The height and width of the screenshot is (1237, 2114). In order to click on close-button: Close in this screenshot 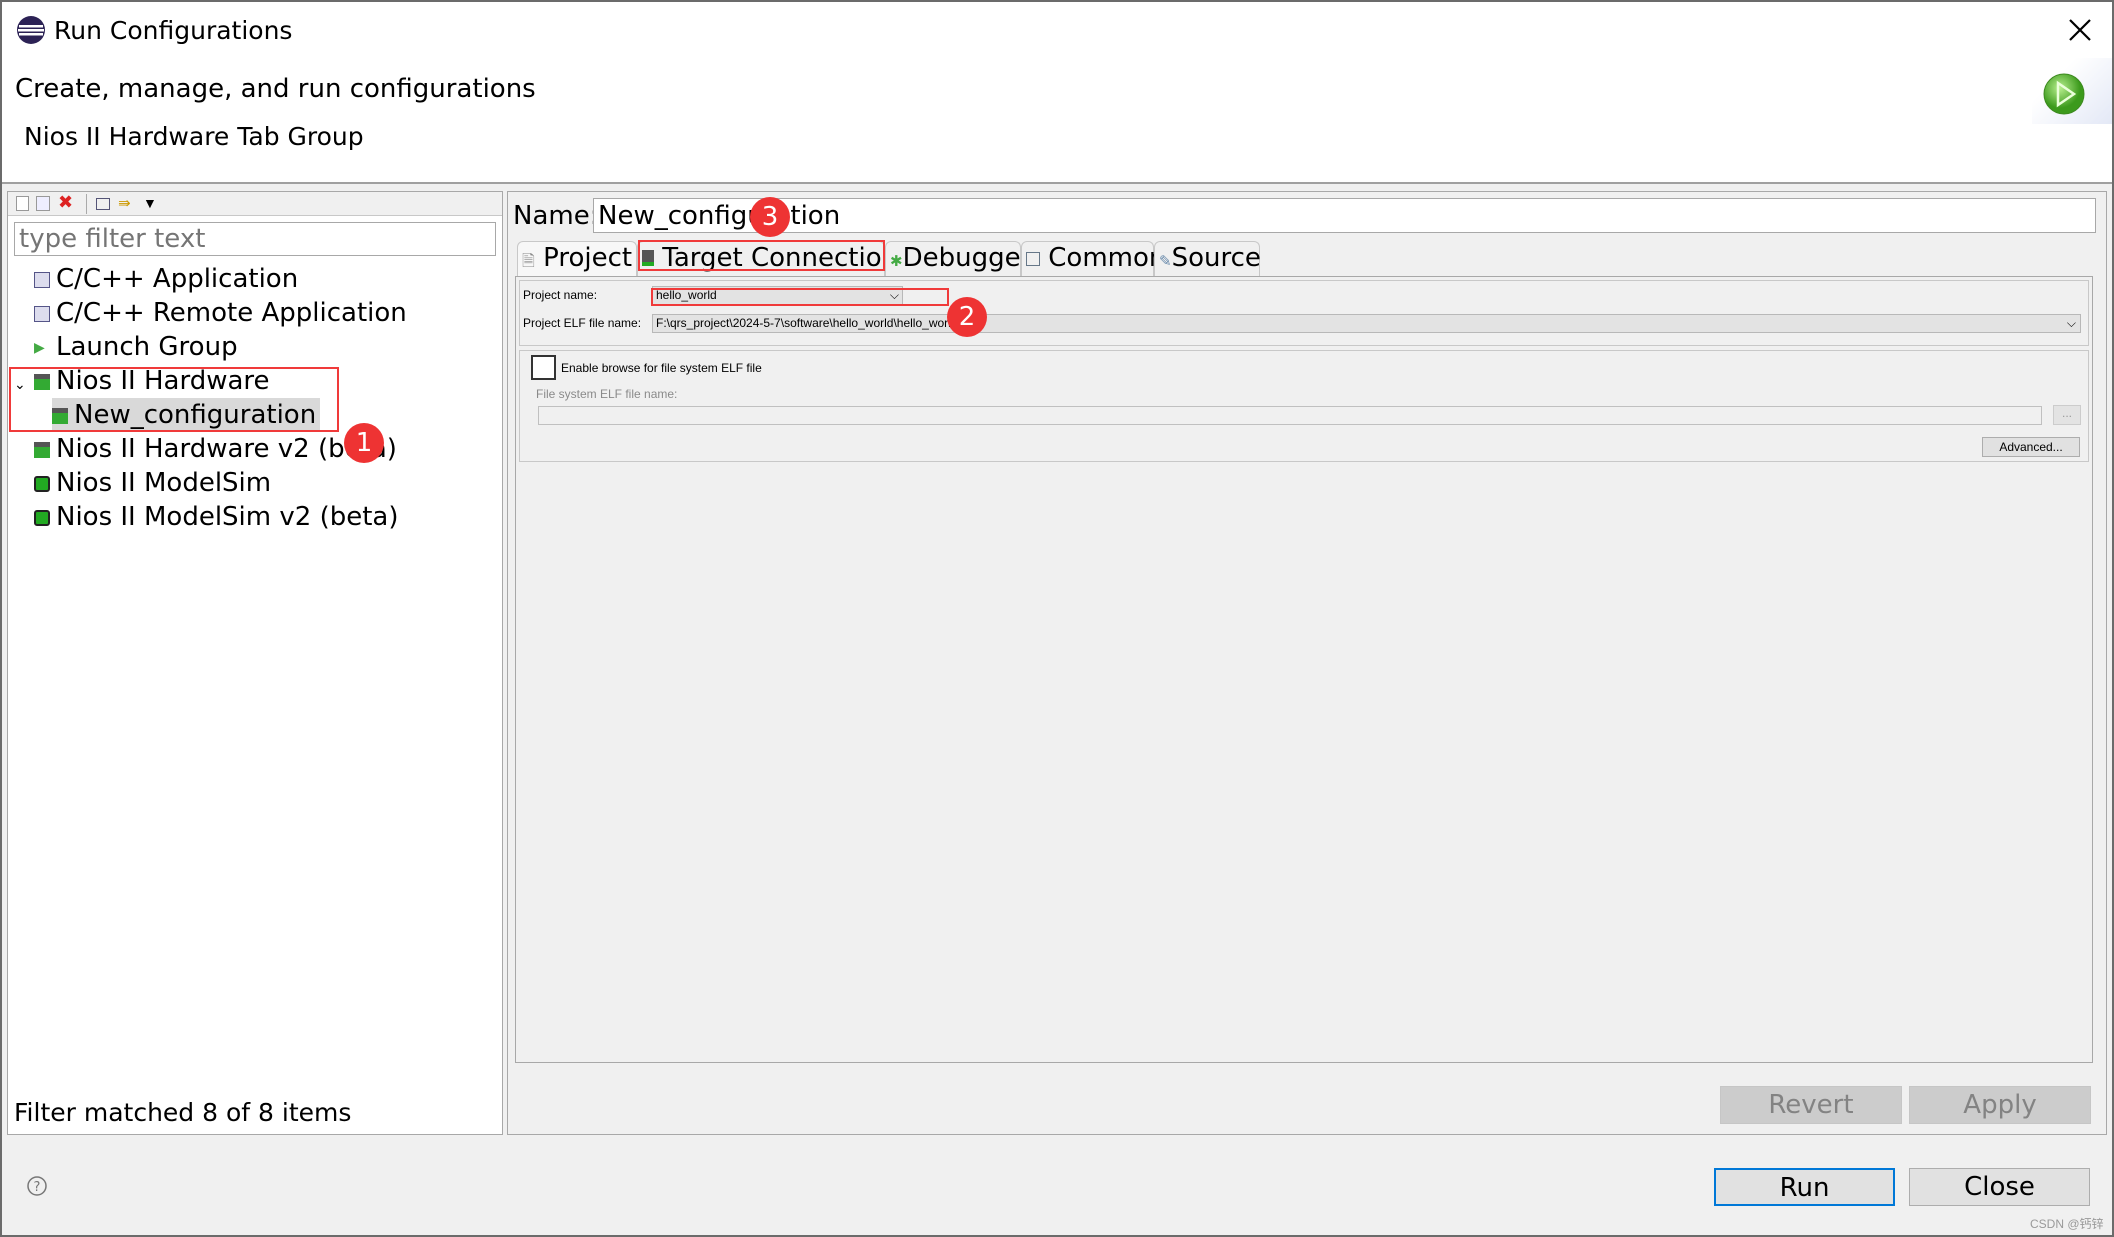, I will do `click(1999, 1187)`.